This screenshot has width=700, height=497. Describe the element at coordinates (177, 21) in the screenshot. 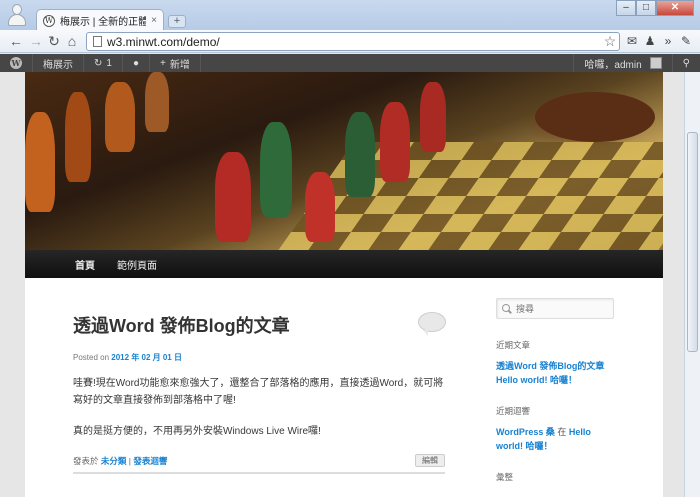

I see `new-tab-button: +` at that location.